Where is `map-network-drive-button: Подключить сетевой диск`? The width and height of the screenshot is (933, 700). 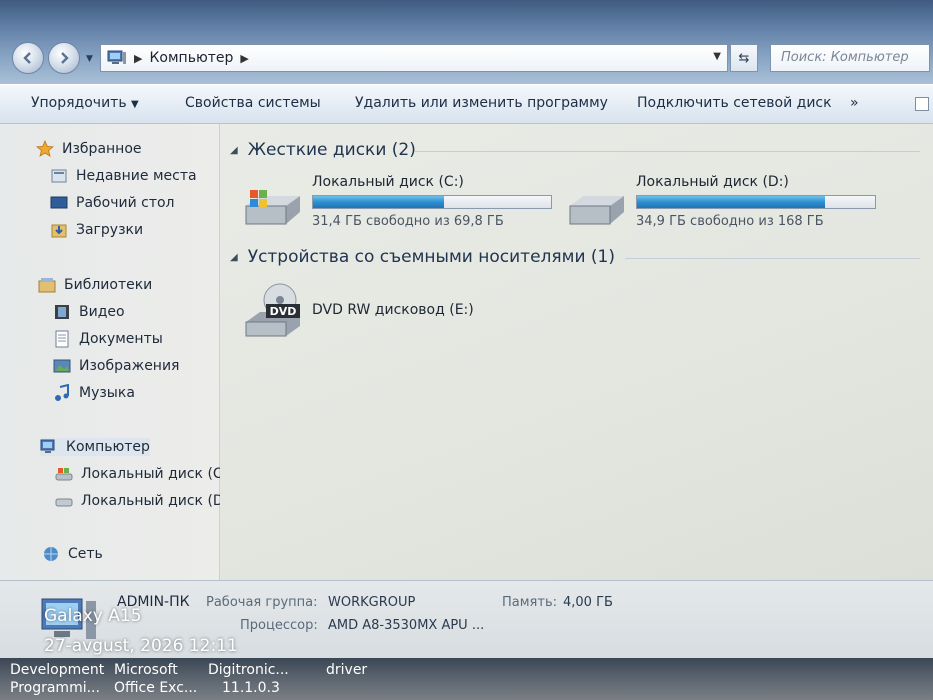
map-network-drive-button: Подключить сетевой диск is located at coordinates (734, 103).